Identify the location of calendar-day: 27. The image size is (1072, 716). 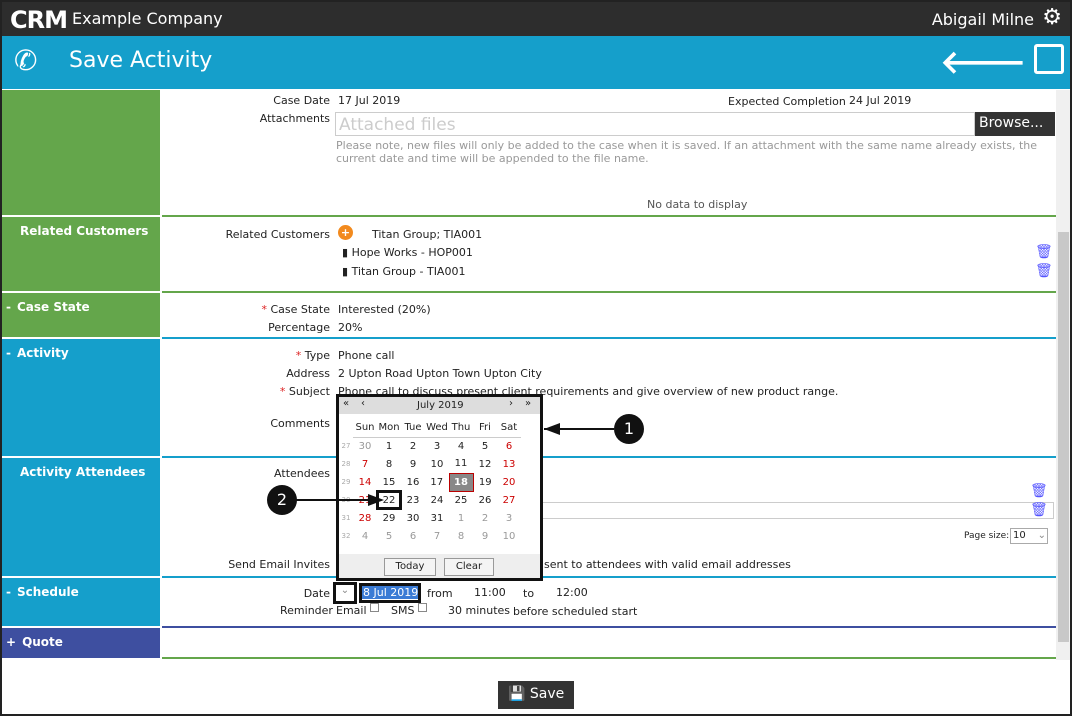
(509, 500).